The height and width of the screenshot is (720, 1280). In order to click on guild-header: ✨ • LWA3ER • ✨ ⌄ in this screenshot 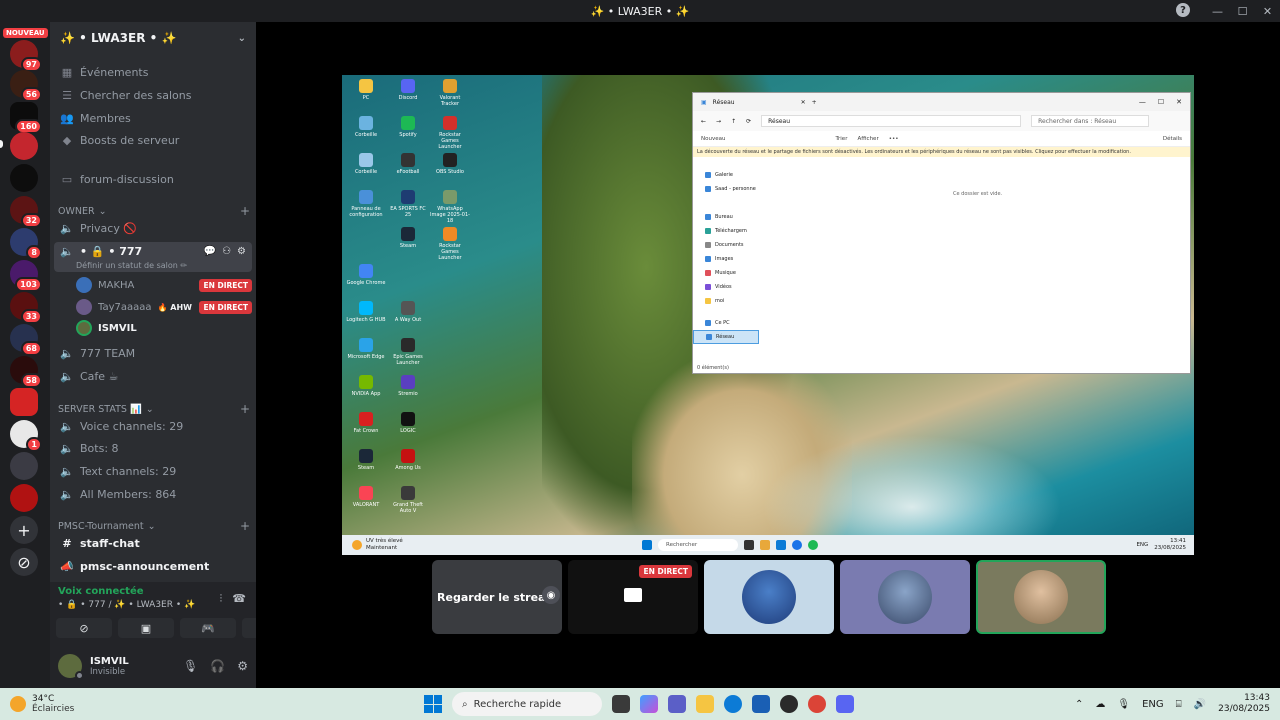, I will do `click(153, 38)`.